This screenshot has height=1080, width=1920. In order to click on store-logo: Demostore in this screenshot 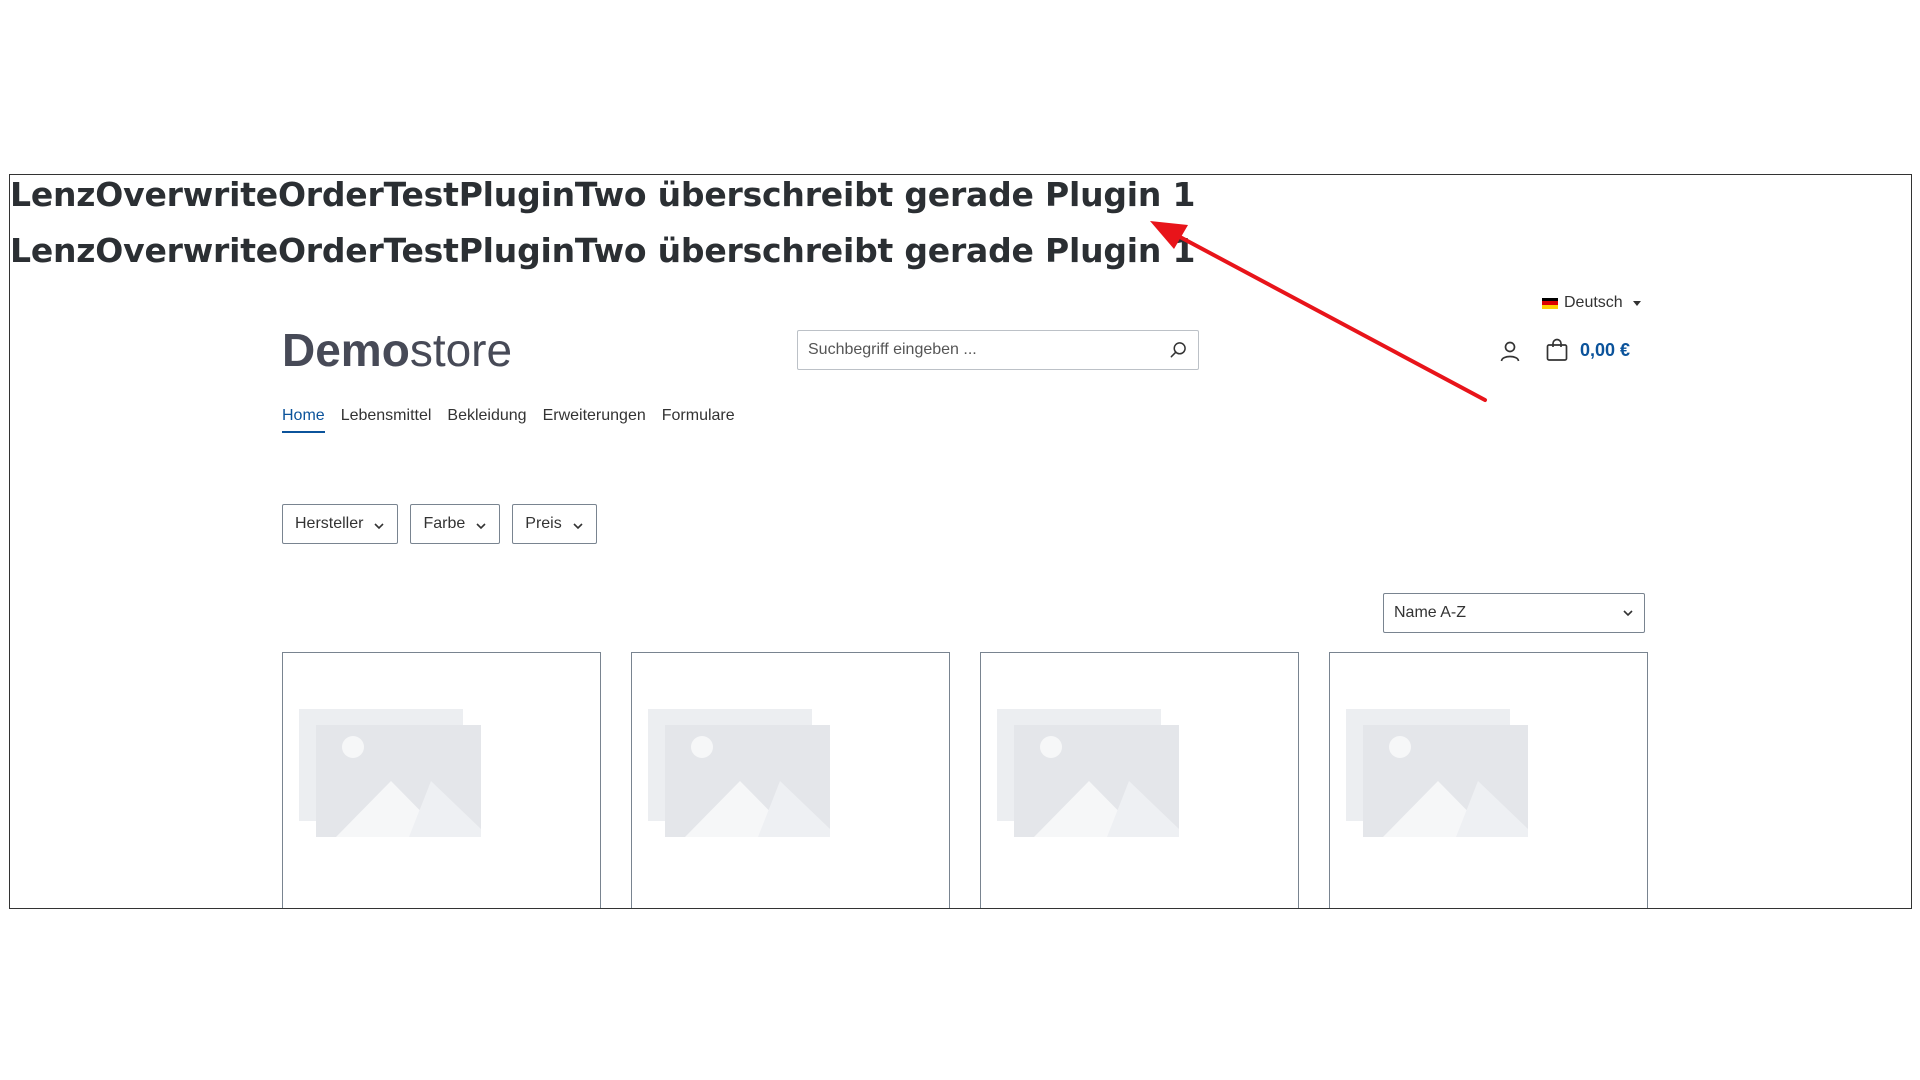, I will do `click(397, 350)`.